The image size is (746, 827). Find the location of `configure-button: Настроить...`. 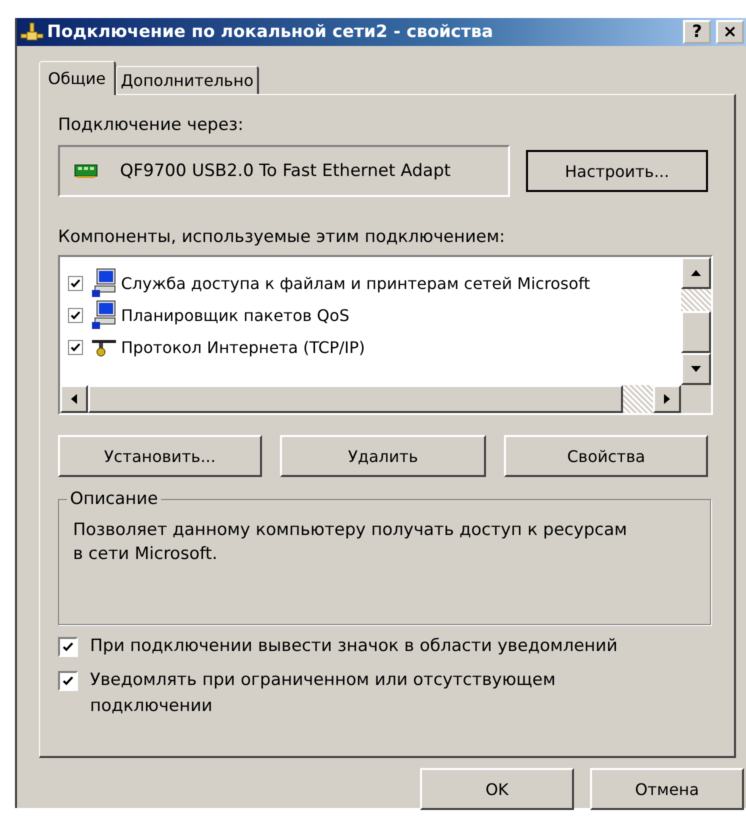

configure-button: Настроить... is located at coordinates (617, 171).